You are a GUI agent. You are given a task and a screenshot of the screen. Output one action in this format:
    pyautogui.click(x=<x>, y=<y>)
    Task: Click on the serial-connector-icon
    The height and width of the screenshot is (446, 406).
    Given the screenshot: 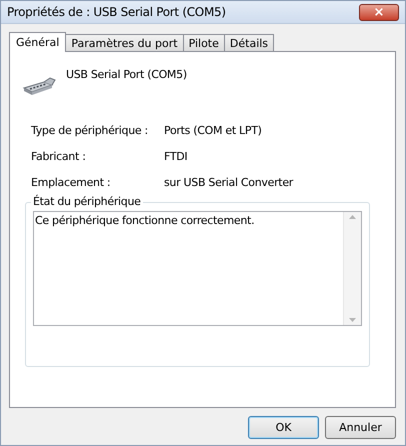 What is the action you would take?
    pyautogui.click(x=39, y=87)
    